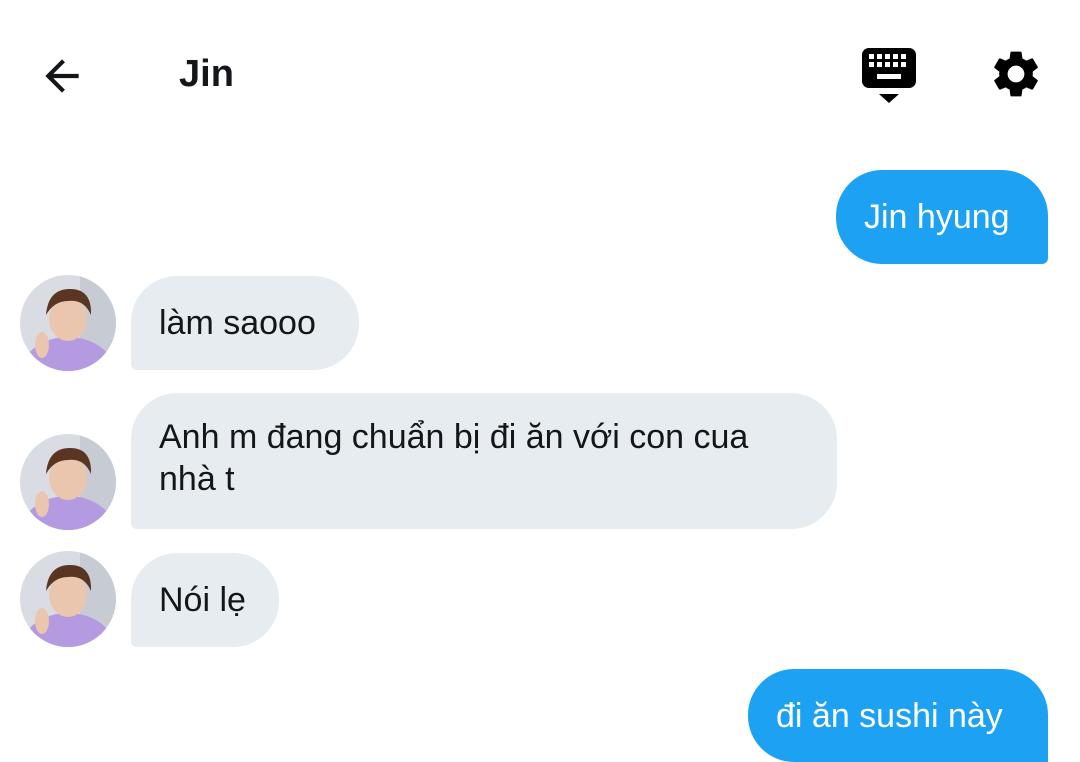  I want to click on keyboard-icon, so click(889, 75).